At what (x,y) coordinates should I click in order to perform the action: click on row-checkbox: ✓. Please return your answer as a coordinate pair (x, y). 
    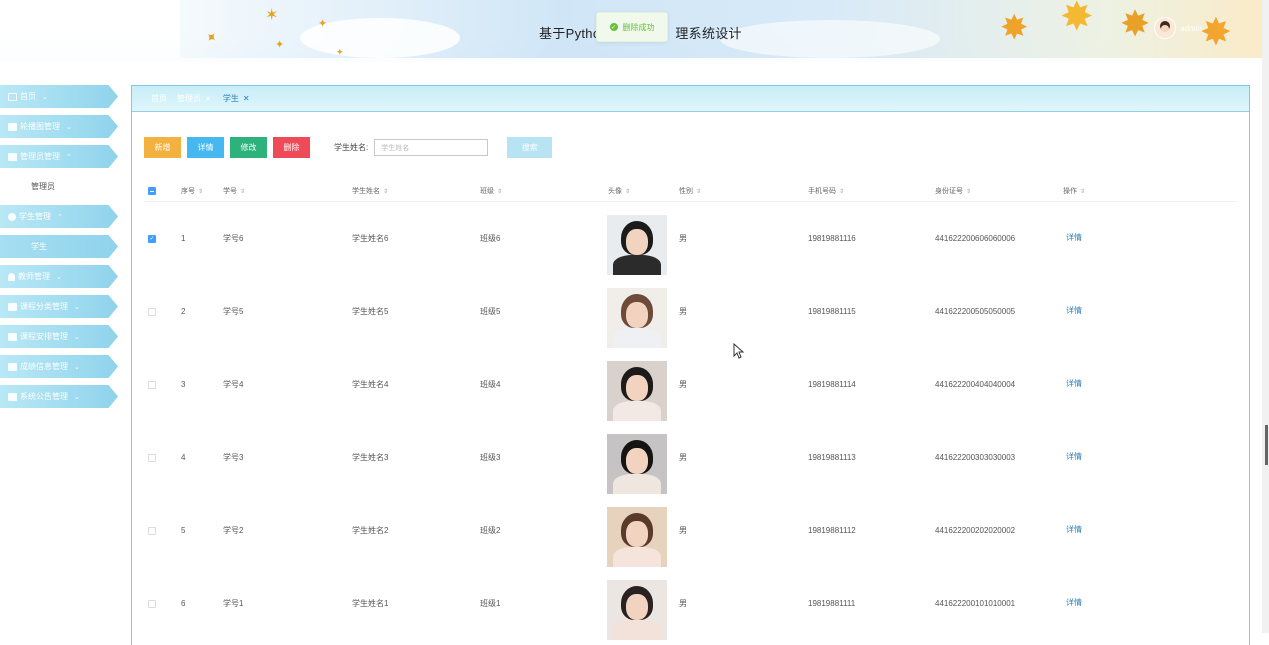
    Looking at the image, I should click on (152, 238).